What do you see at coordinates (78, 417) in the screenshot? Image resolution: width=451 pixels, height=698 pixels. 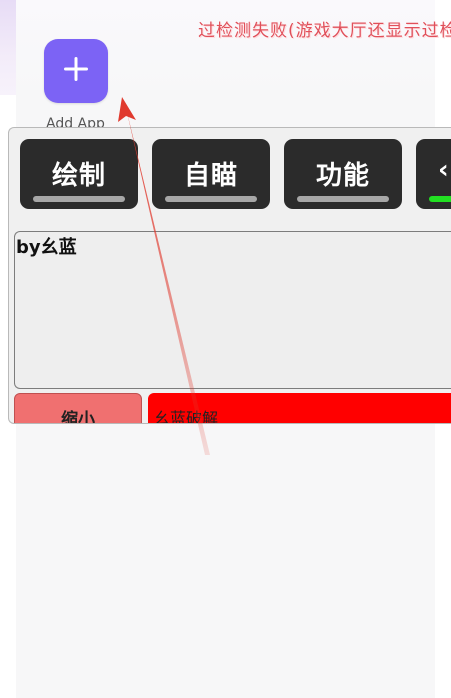 I see `shrink-button-label: 缩小` at bounding box center [78, 417].